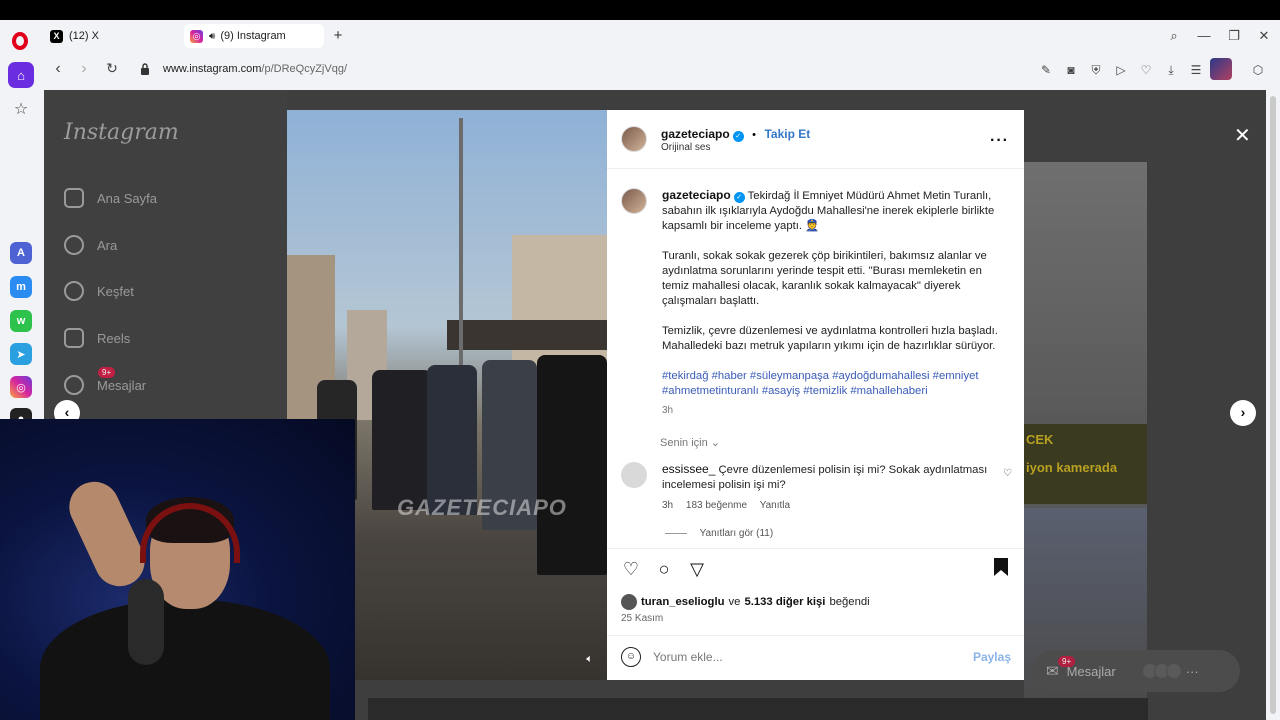 Image resolution: width=1280 pixels, height=720 pixels. What do you see at coordinates (107, 534) in the screenshot?
I see `streamer-arm` at bounding box center [107, 534].